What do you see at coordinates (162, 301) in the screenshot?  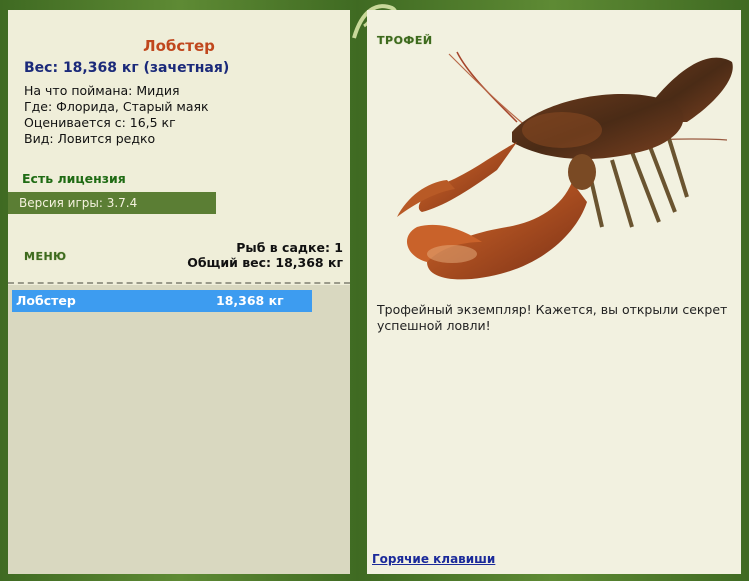 I see `keep-row-selected: Лобстер 18,368 кг` at bounding box center [162, 301].